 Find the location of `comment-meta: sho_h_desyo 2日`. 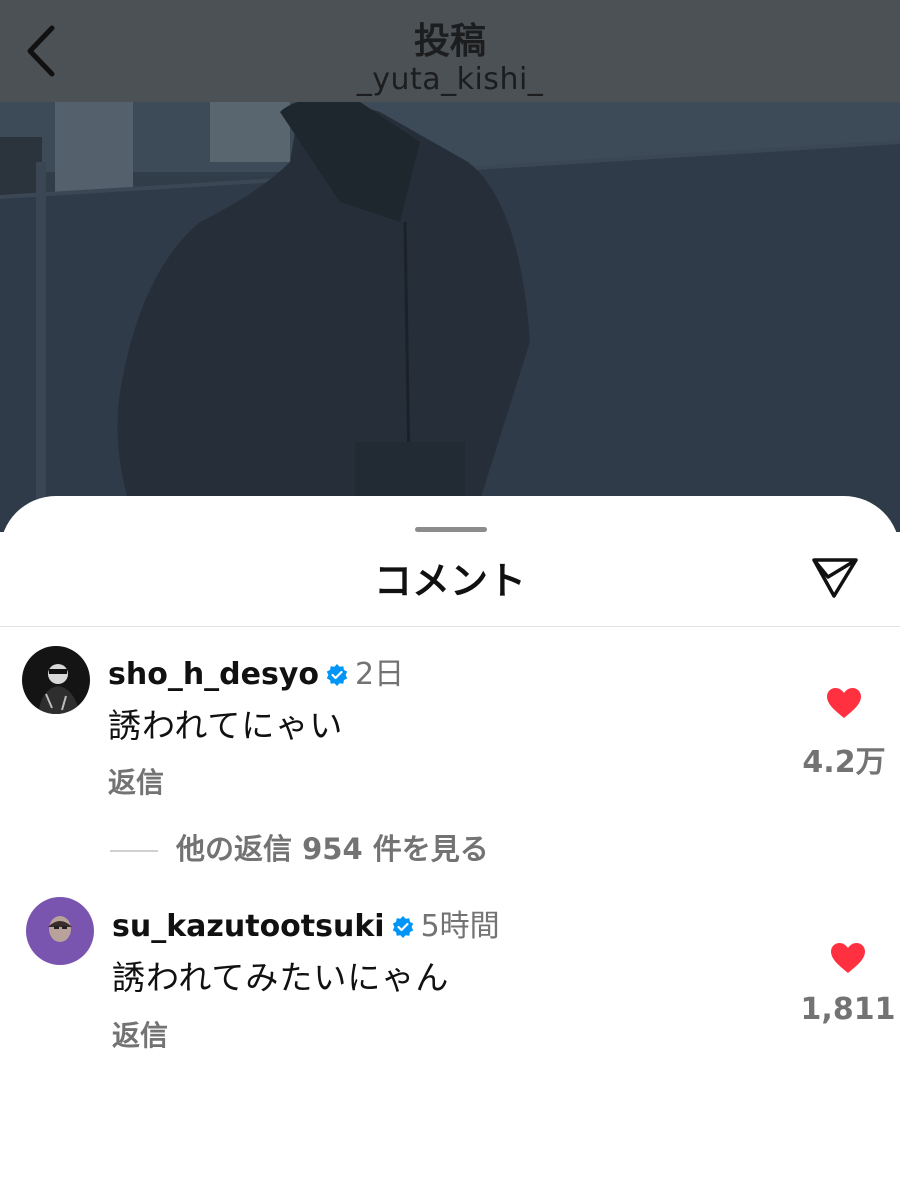

comment-meta: sho_h_desyo 2日 is located at coordinates (256, 671).